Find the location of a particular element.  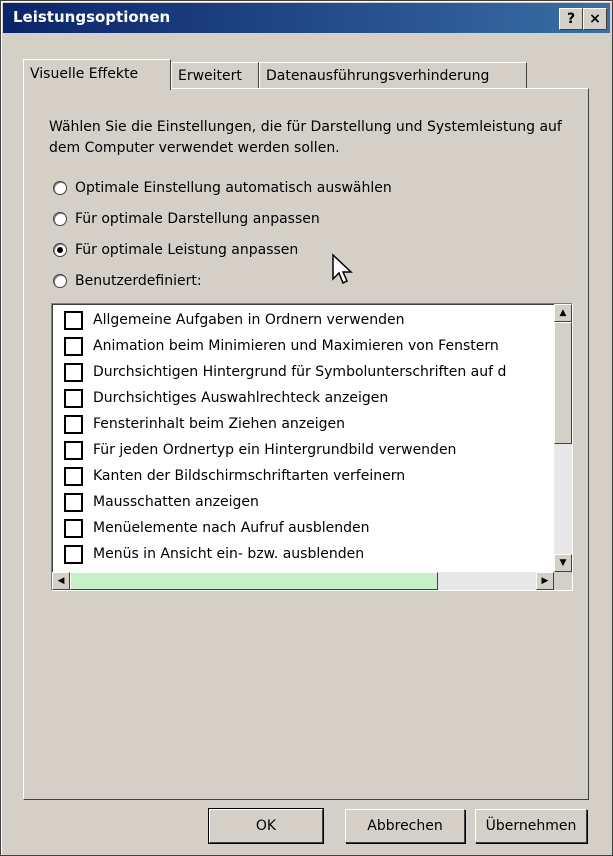

horizontal-scroll-thumb is located at coordinates (254, 581).